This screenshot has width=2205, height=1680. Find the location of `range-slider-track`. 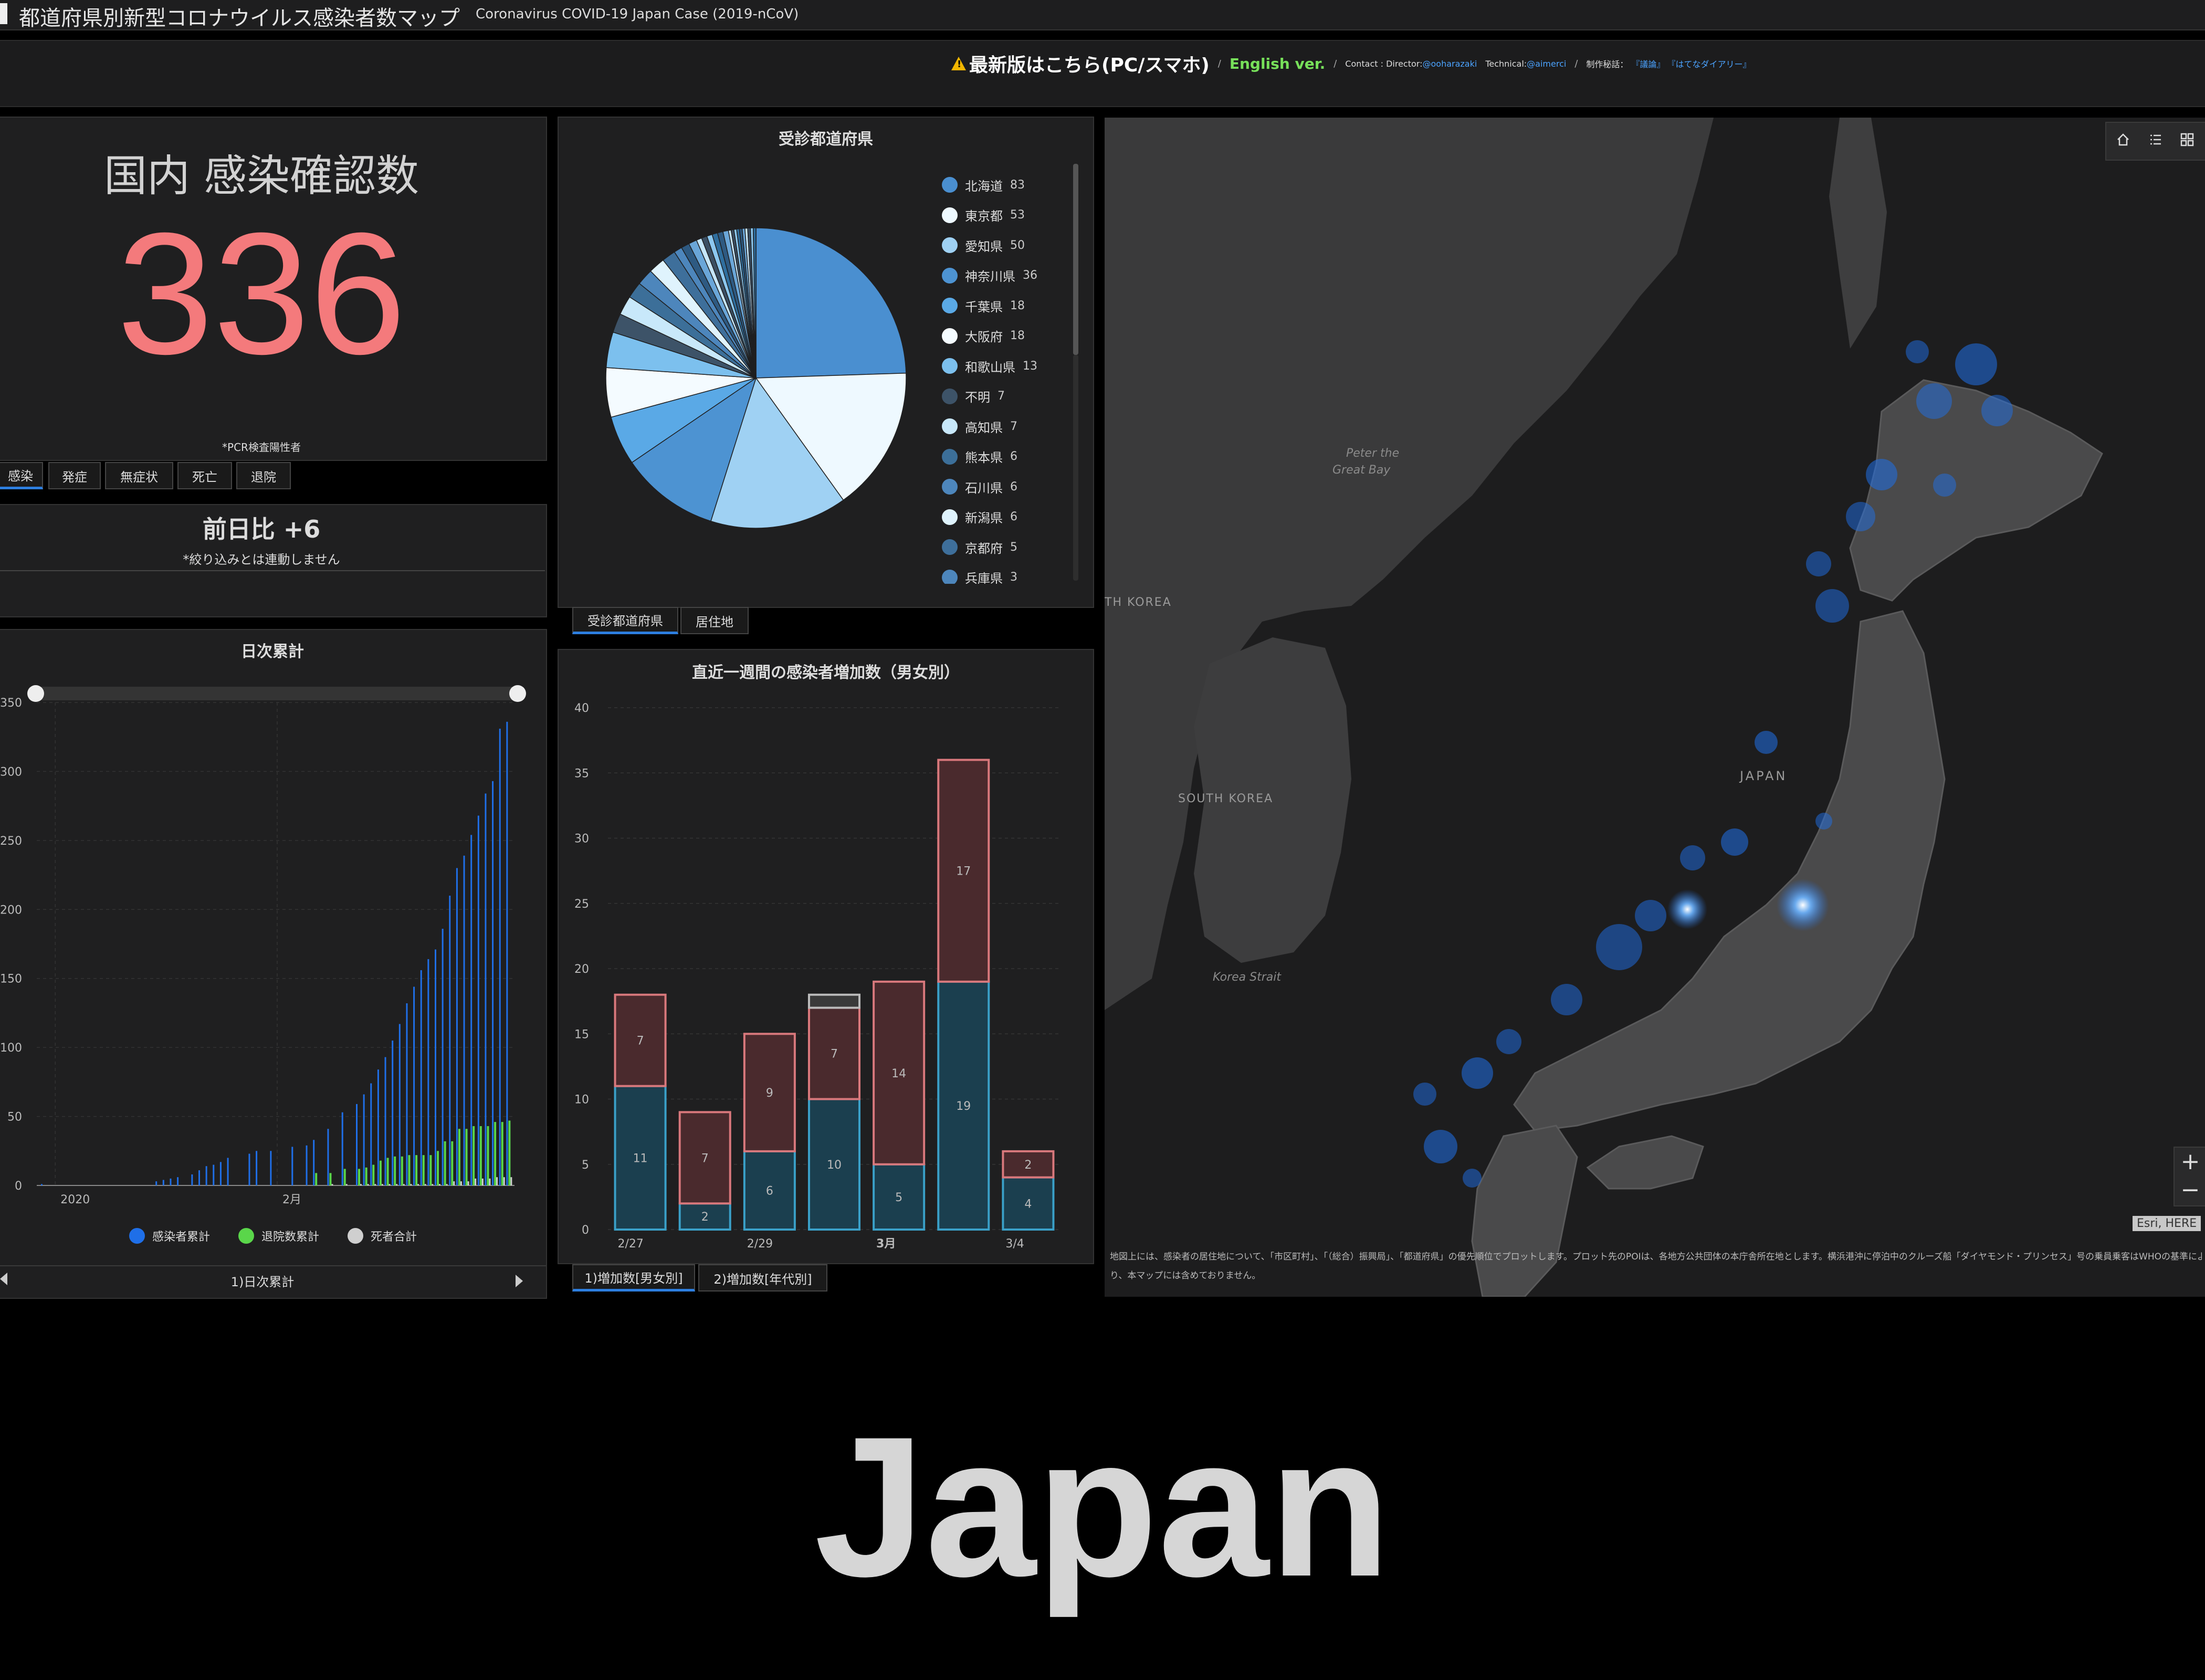

range-slider-track is located at coordinates (276, 693).